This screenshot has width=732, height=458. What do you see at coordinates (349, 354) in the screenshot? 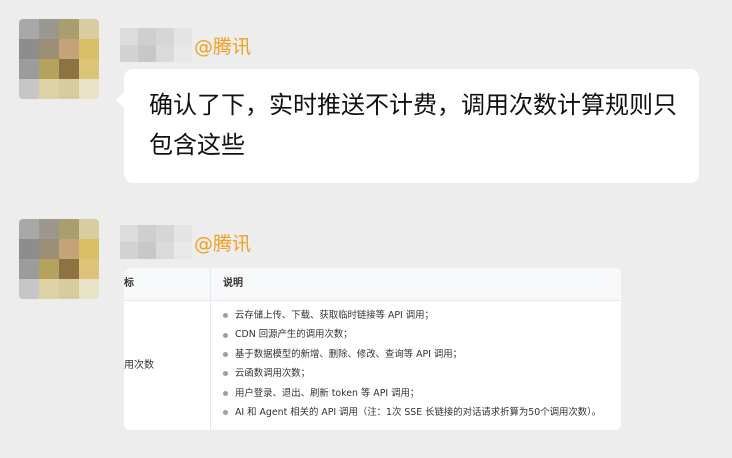
I see `list-item-text: 基于数据模型的新增、删除、修改、查询等 API 调用；` at bounding box center [349, 354].